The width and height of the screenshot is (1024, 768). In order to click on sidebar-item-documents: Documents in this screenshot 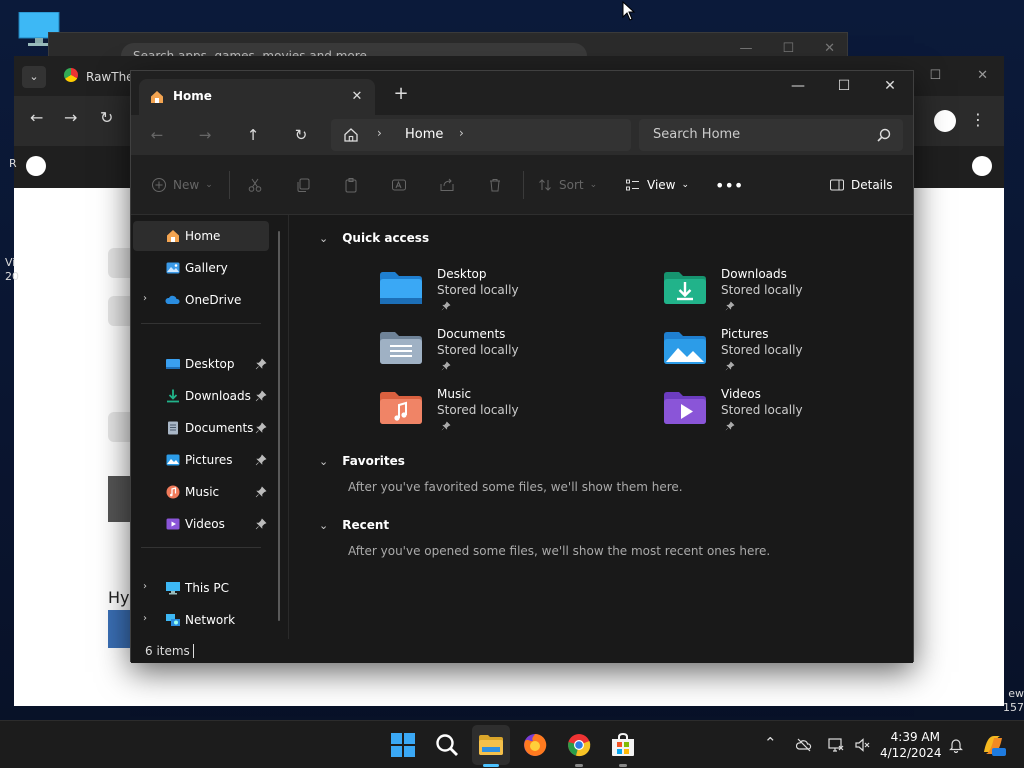, I will do `click(201, 428)`.